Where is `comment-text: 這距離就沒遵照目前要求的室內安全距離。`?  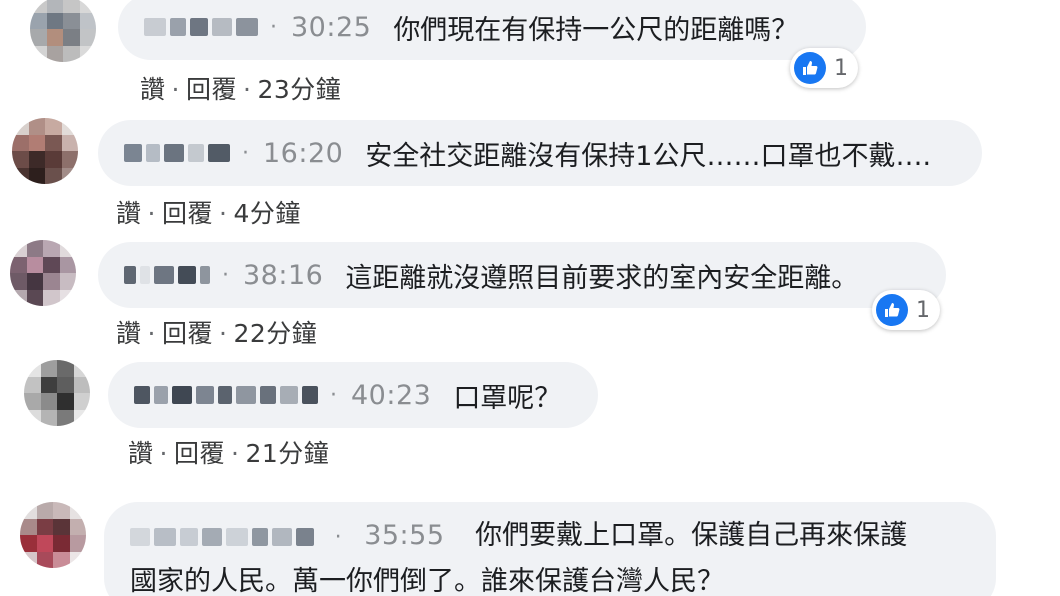 comment-text: 這距離就沒遵照目前要求的室內安全距離。 is located at coordinates (602, 278).